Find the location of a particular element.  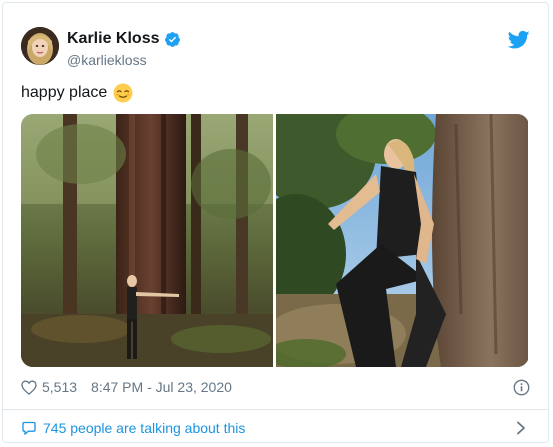

tweet-text: happy place is located at coordinates (77, 93).